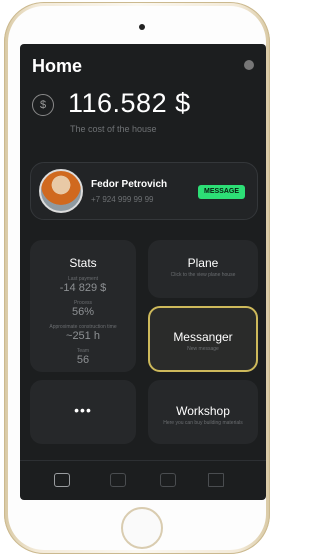  What do you see at coordinates (43, 105) in the screenshot?
I see `dollar-coin-icon: $` at bounding box center [43, 105].